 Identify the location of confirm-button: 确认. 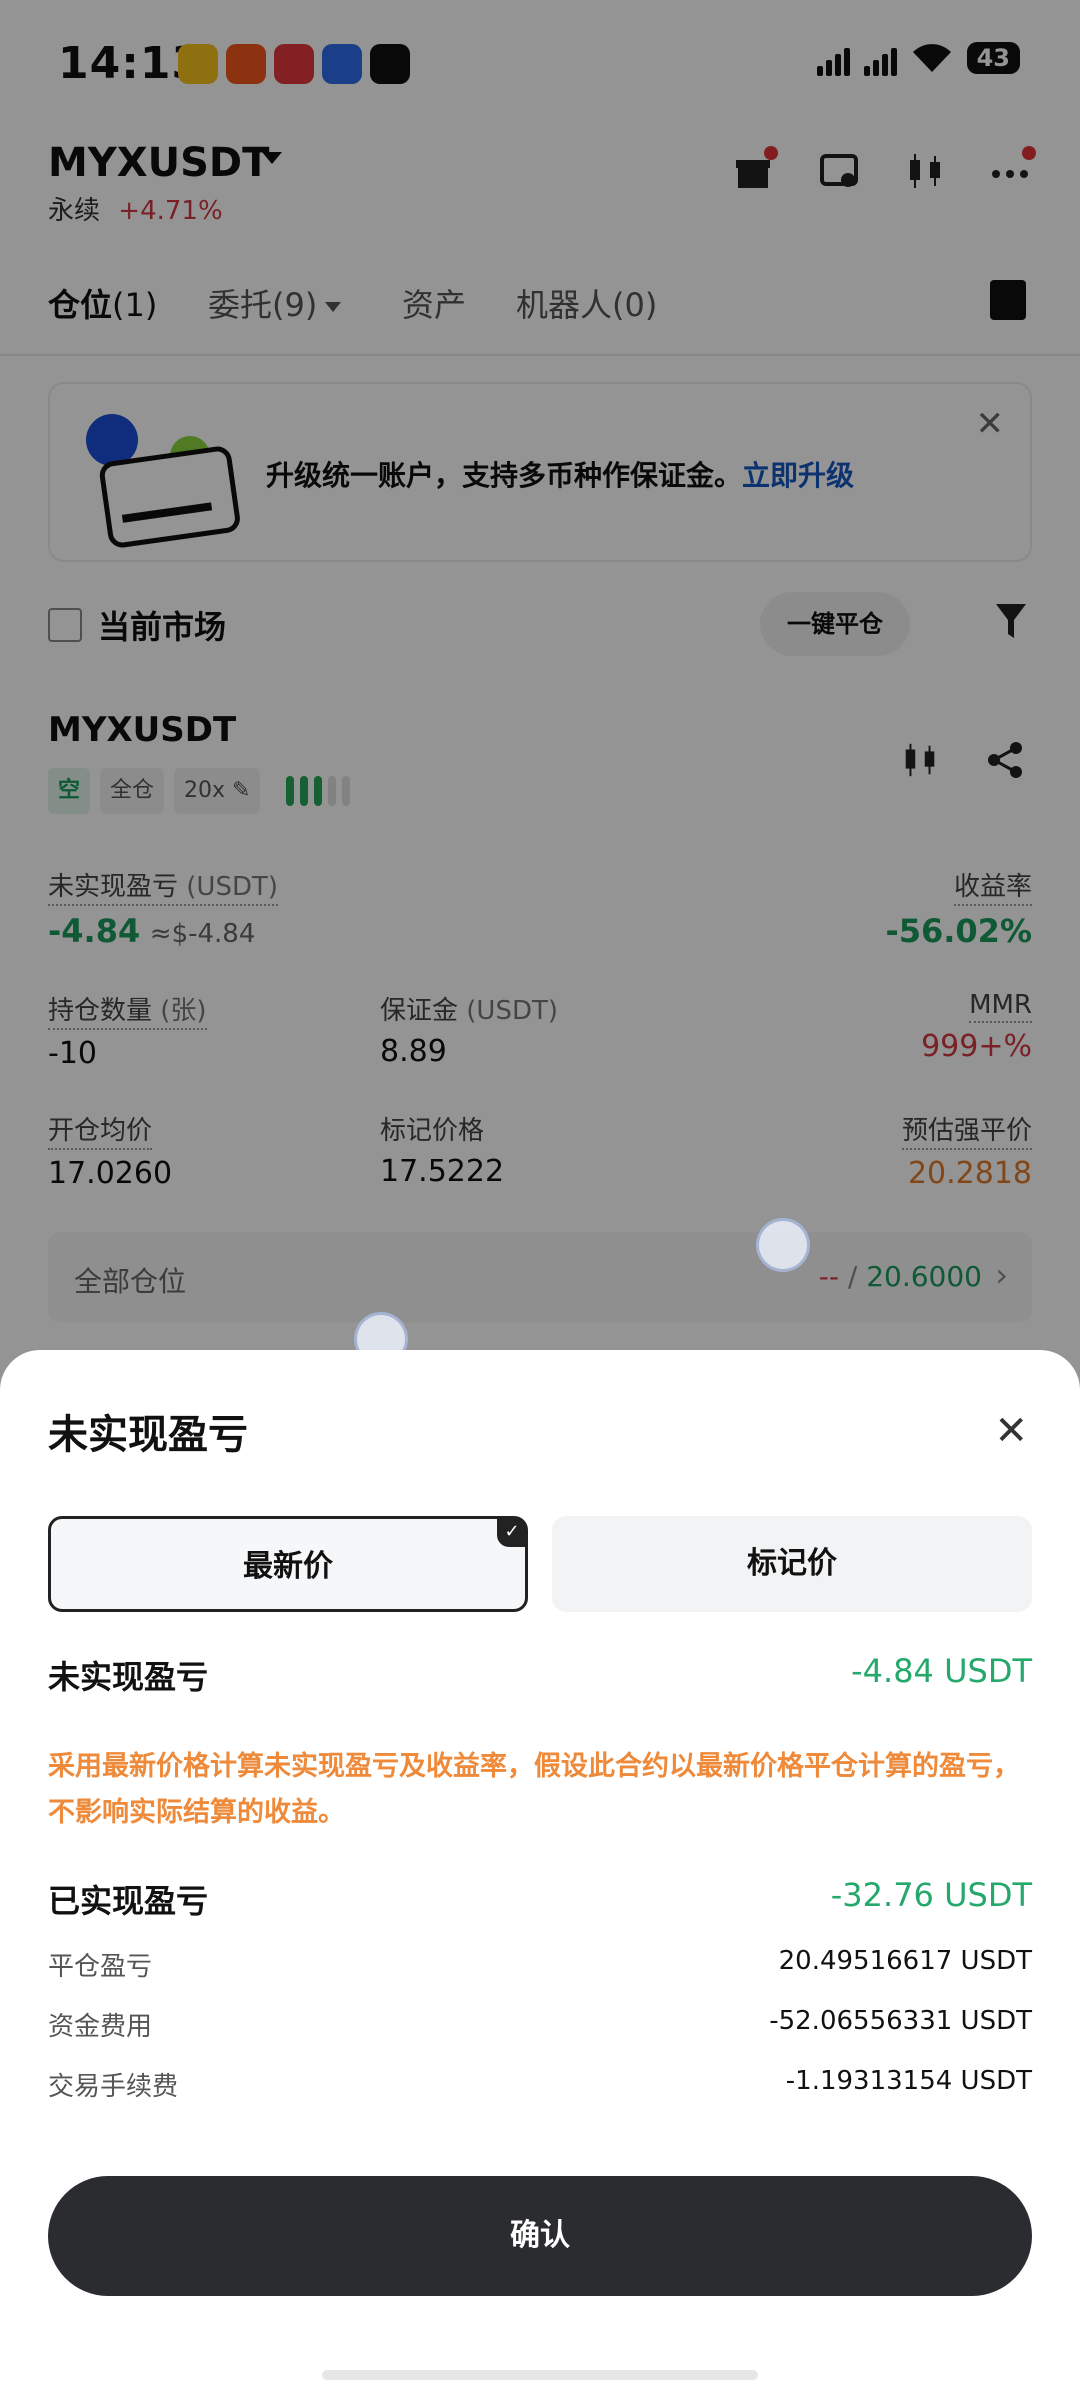
(540, 2236).